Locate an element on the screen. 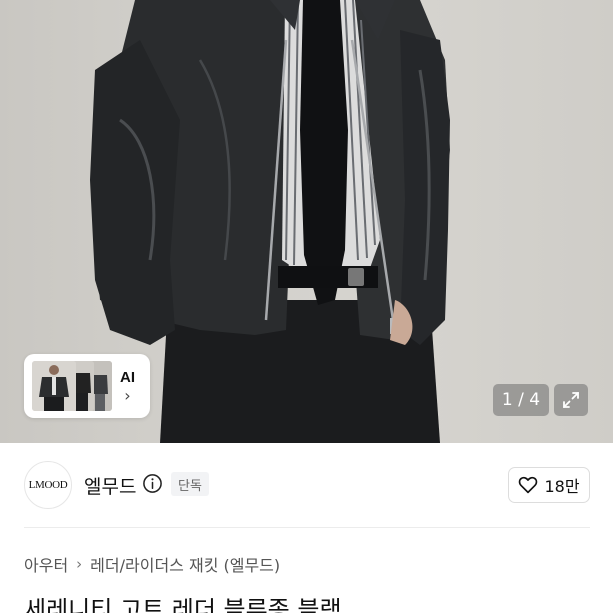 This screenshot has height=613, width=613. ai-label: AI is located at coordinates (127, 377).